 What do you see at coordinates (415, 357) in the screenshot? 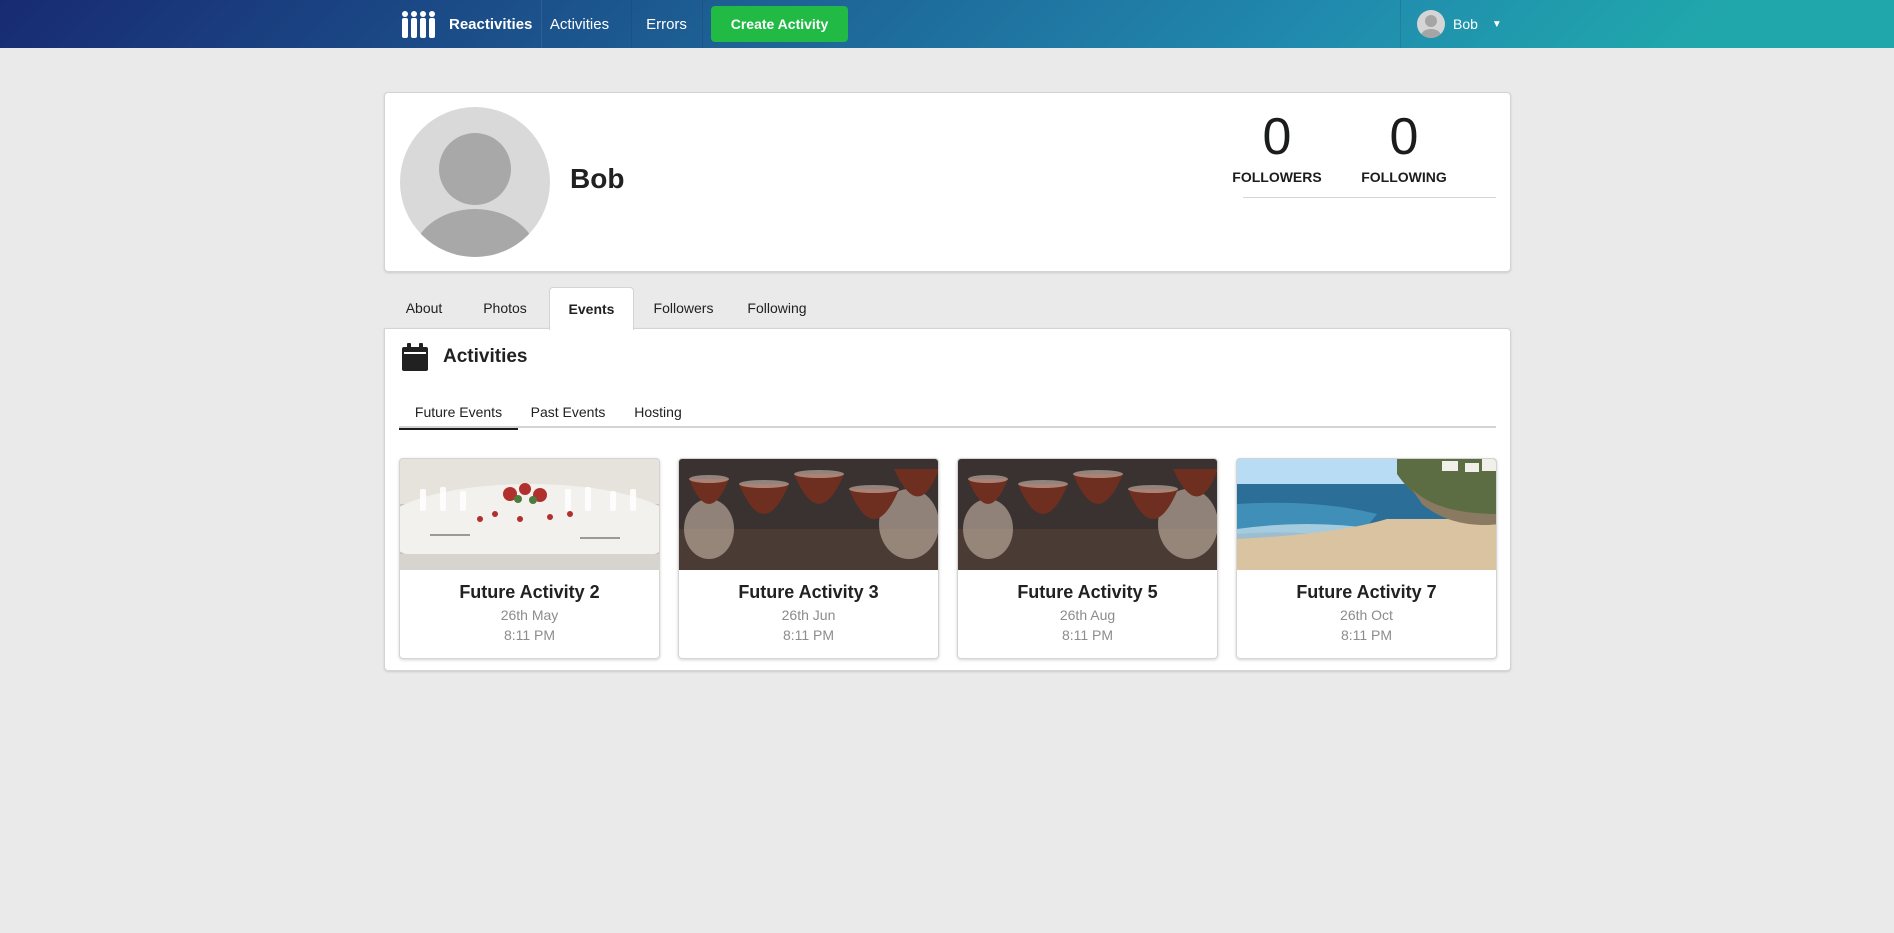
I see `calendar-icon` at bounding box center [415, 357].